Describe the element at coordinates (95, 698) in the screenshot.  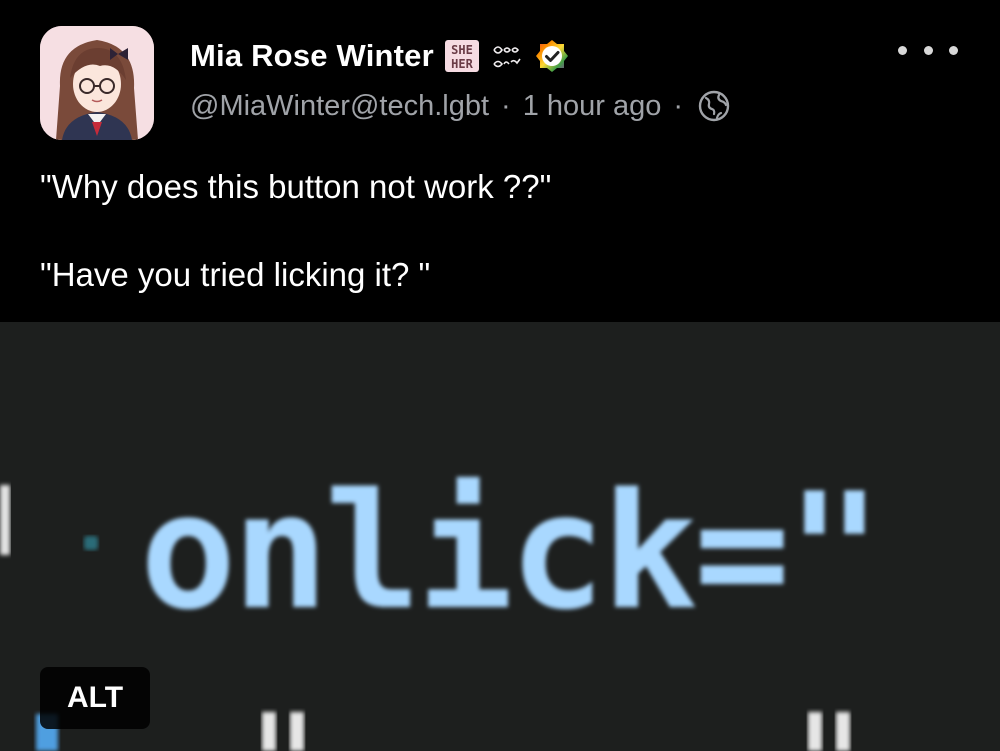
I see `alt-text-badge: ALT` at that location.